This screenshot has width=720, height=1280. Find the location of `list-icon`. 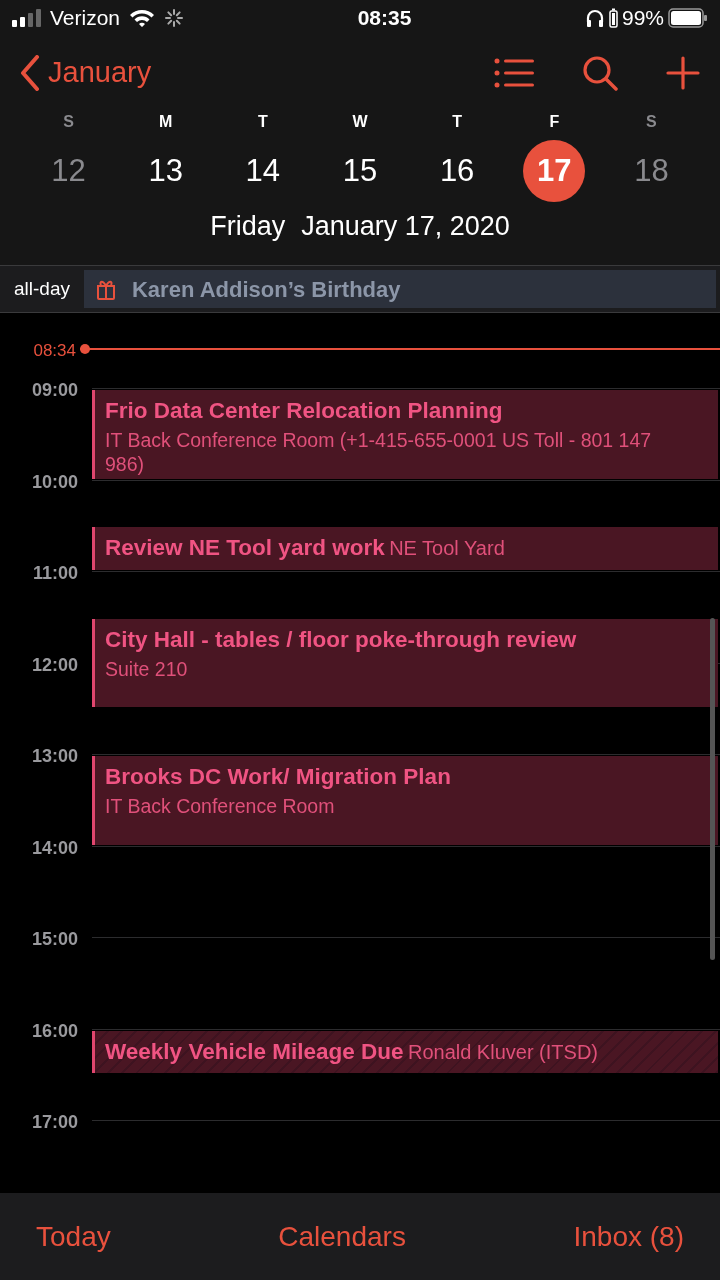

list-icon is located at coordinates (514, 73).